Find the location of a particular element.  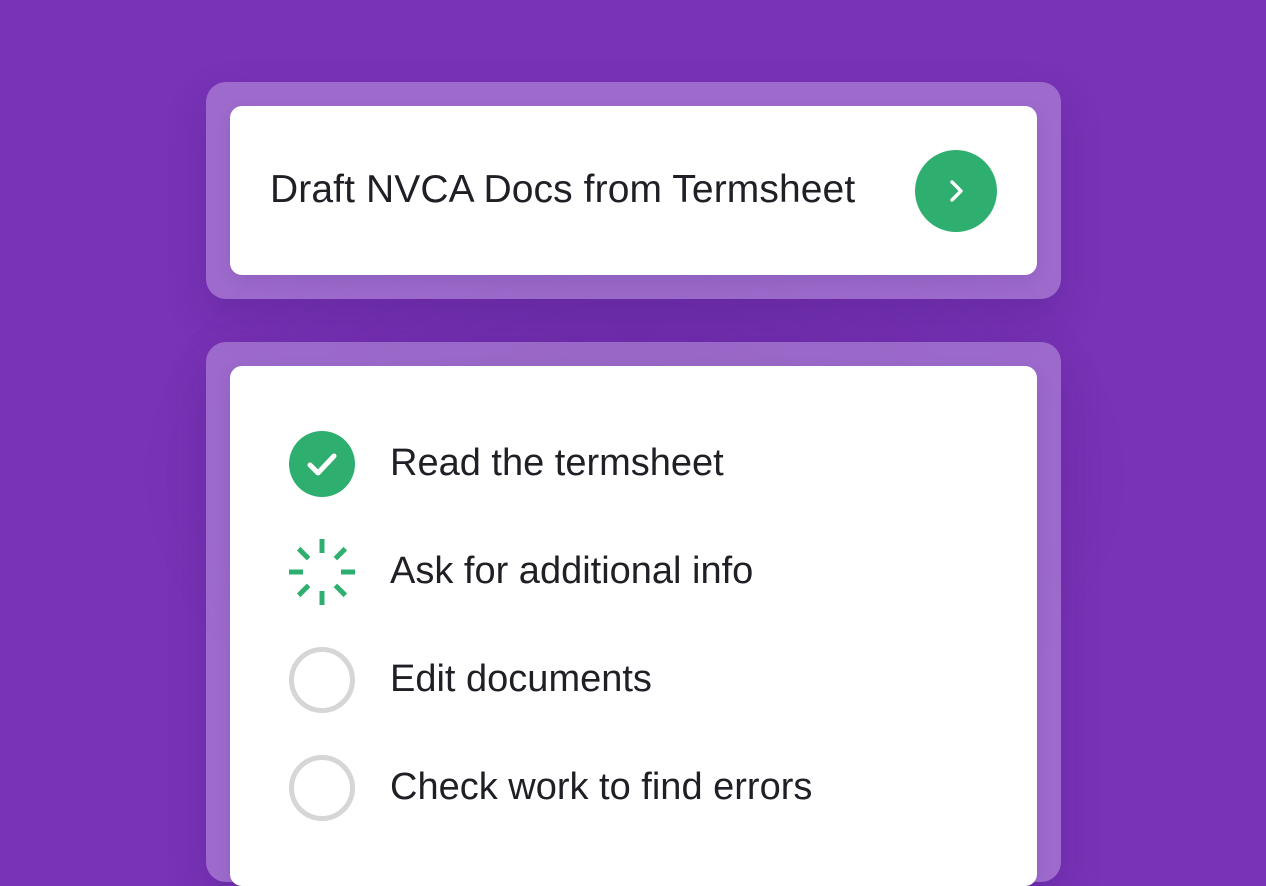

step-label: Edit documents is located at coordinates (521, 679).